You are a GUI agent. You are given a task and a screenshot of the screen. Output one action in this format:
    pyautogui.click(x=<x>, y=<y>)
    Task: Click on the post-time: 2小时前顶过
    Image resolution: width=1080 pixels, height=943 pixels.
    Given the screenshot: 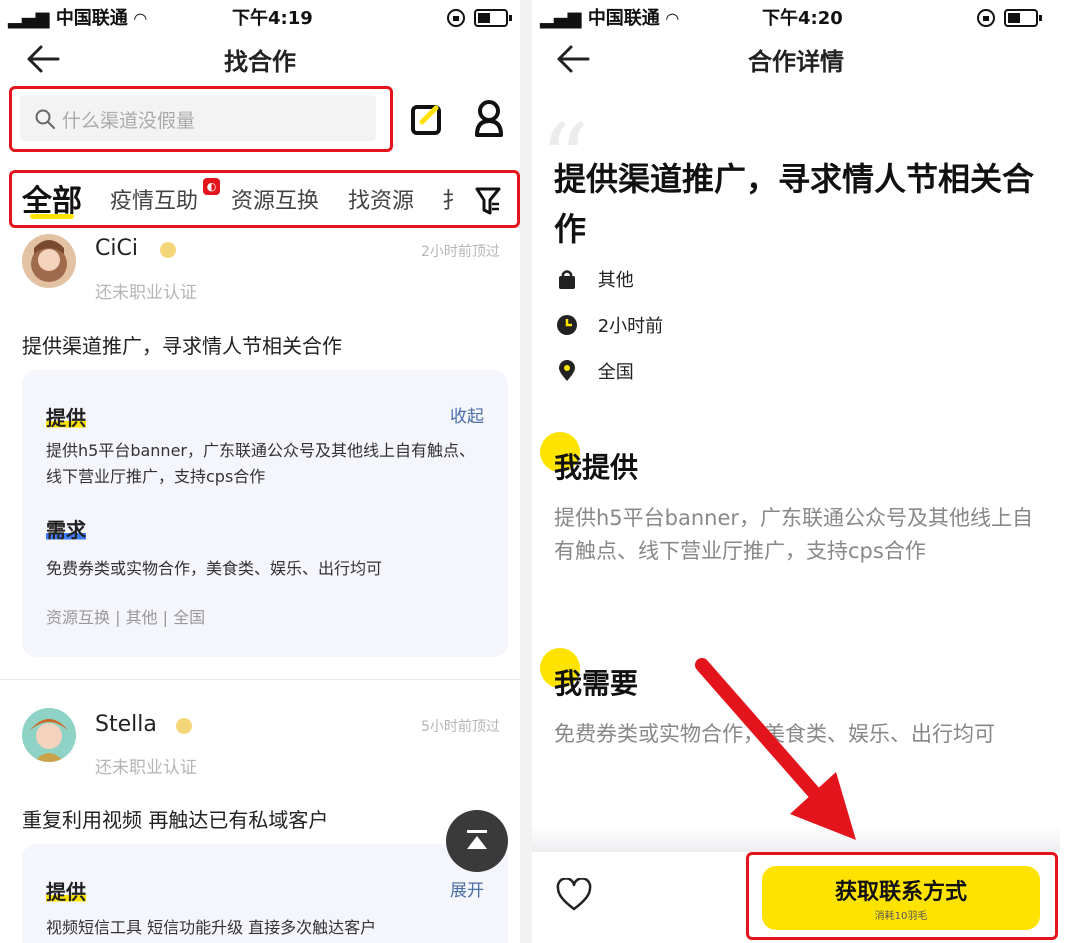 What is the action you would take?
    pyautogui.click(x=460, y=252)
    